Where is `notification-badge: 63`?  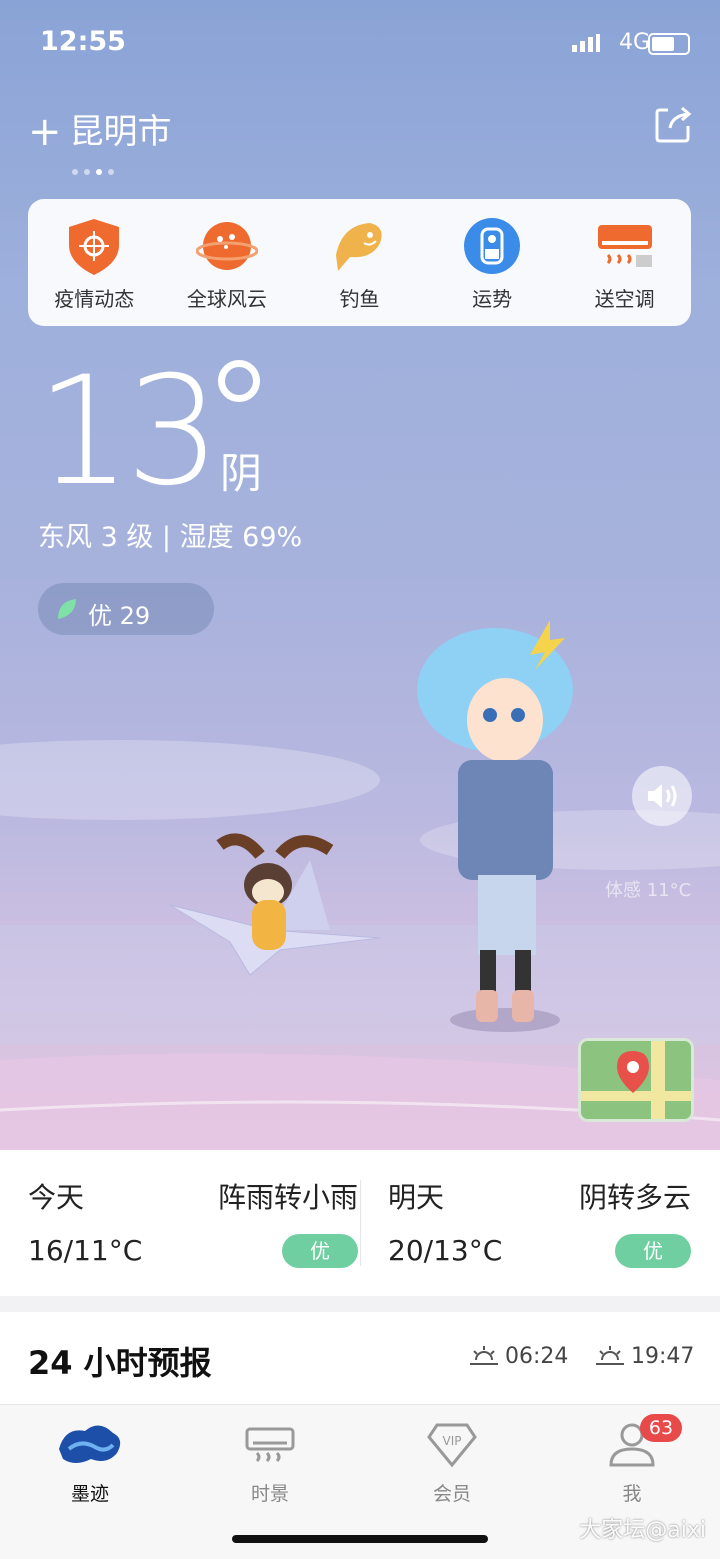 notification-badge: 63 is located at coordinates (661, 1428).